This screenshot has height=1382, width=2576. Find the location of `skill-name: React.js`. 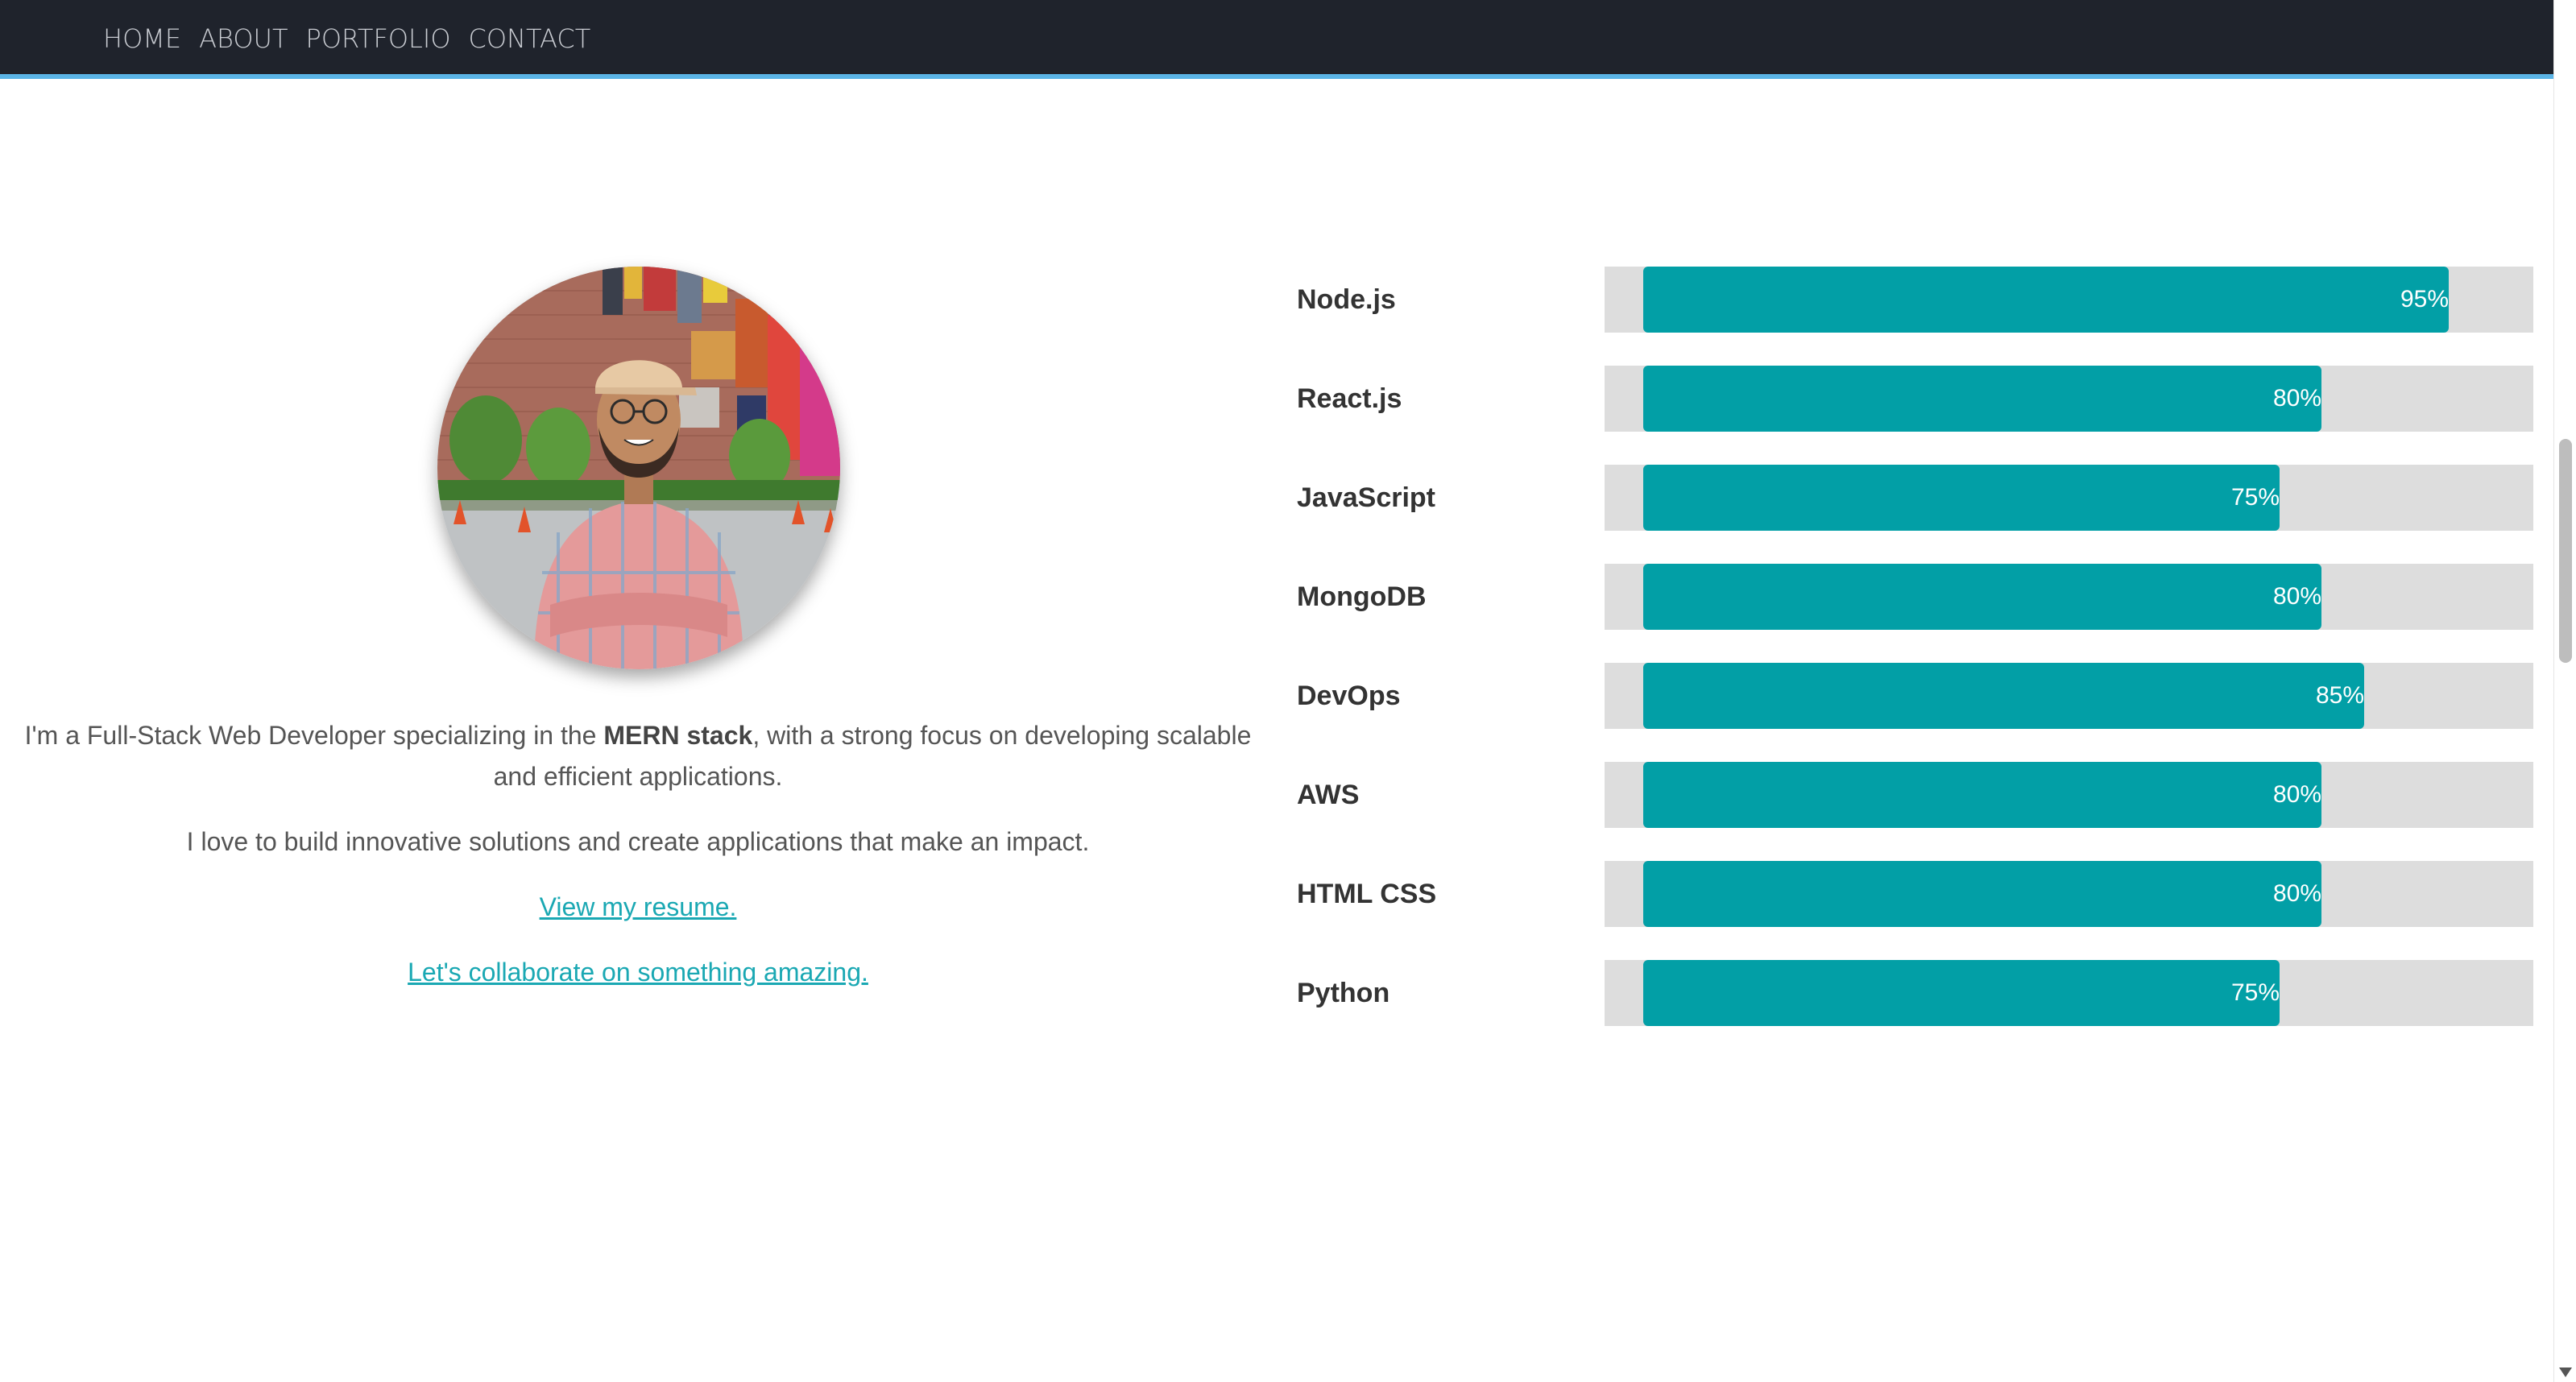

skill-name: React.js is located at coordinates (1349, 398).